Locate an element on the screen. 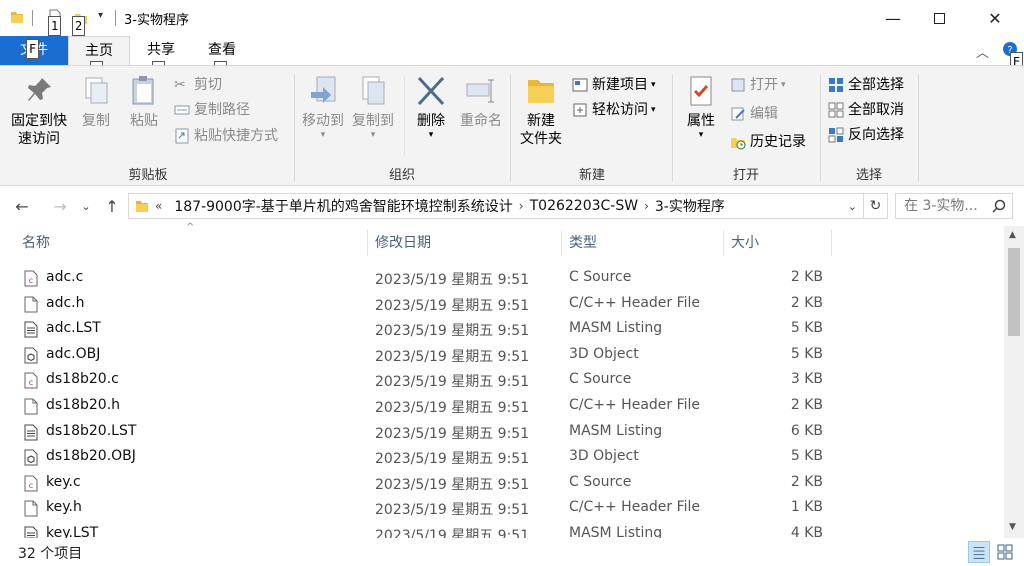 This screenshot has height=566, width=1024. copy-icon is located at coordinates (96, 90).